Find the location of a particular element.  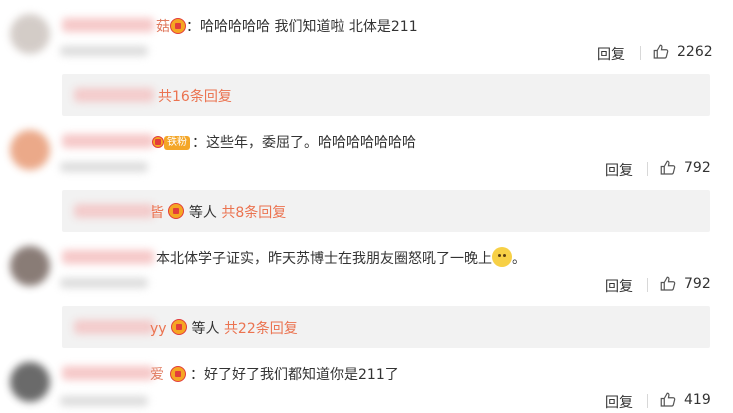

reply-user-tail: 皆 is located at coordinates (157, 213).